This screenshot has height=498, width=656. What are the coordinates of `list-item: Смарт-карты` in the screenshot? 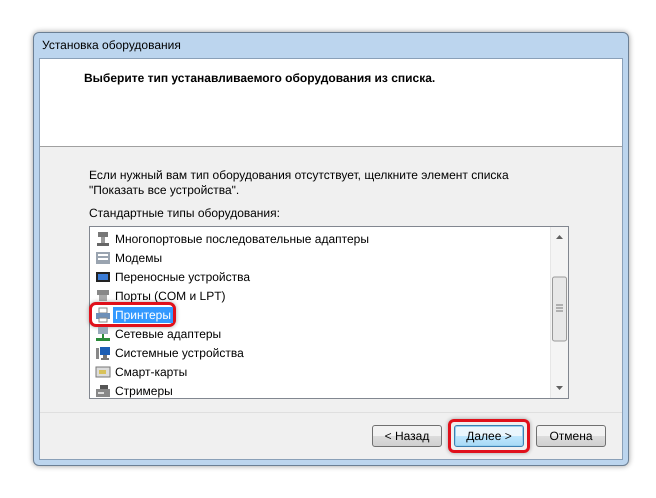 It's located at (151, 372).